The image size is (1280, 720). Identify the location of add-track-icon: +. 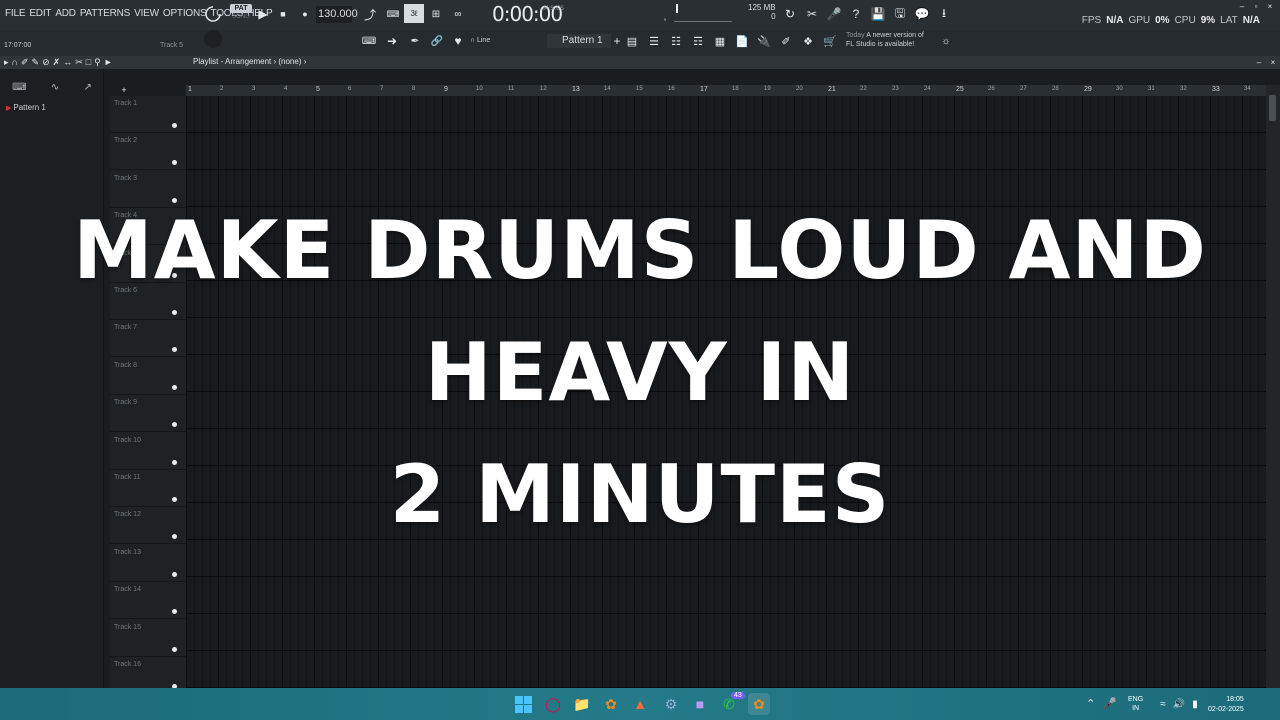
(124, 90).